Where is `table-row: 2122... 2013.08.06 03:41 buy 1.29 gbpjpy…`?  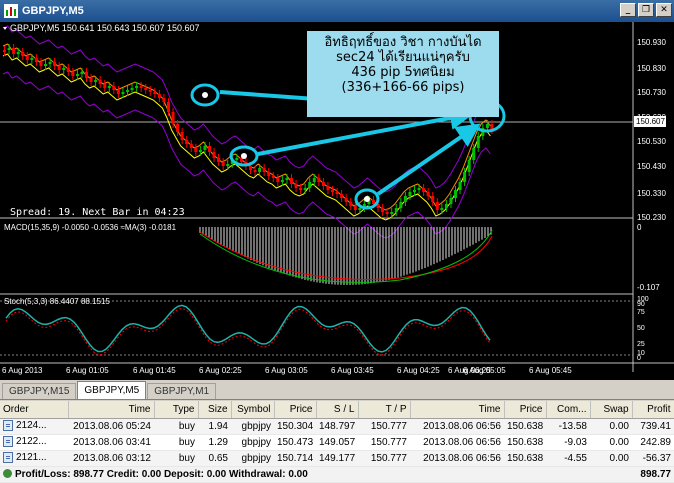
table-row: 2122... 2013.08.06 03:41 buy 1.29 gbpjpy… is located at coordinates (337, 442).